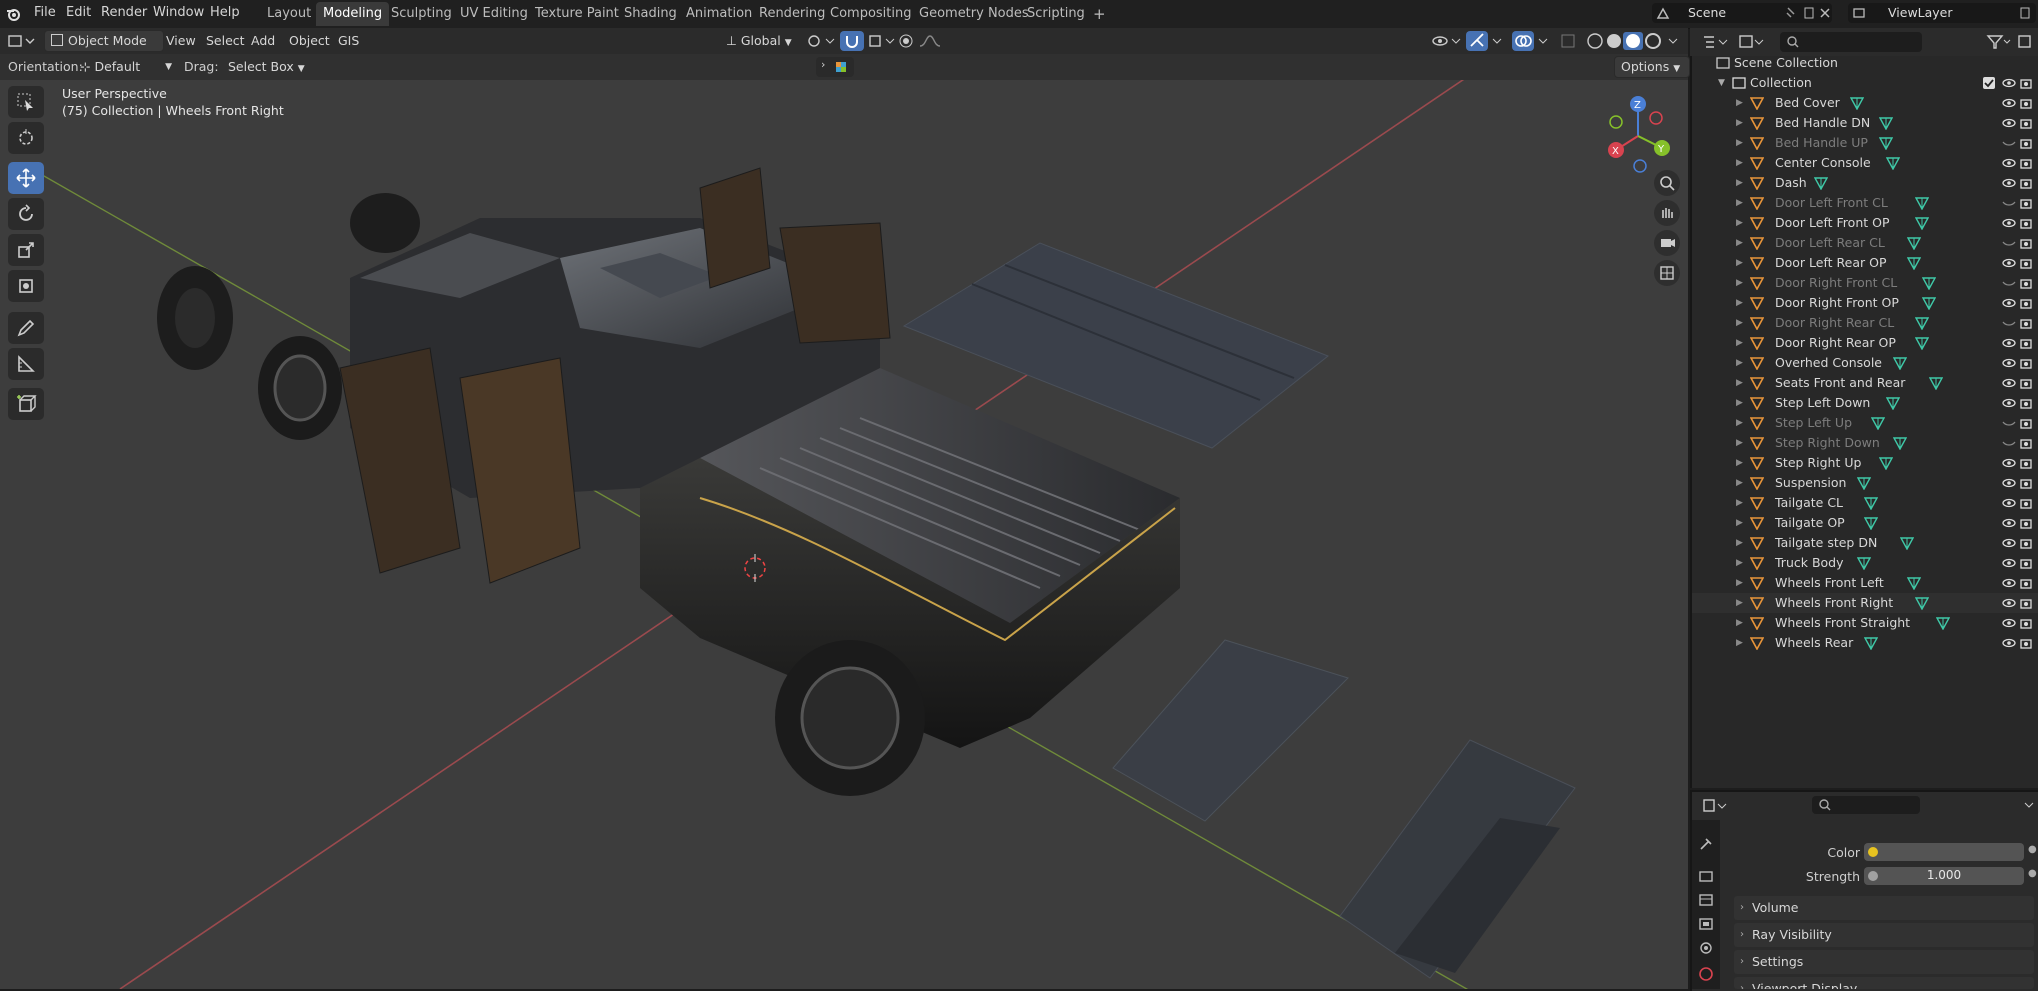 This screenshot has height=991, width=2038. What do you see at coordinates (1706, 844) in the screenshot?
I see `tool-tab-icon` at bounding box center [1706, 844].